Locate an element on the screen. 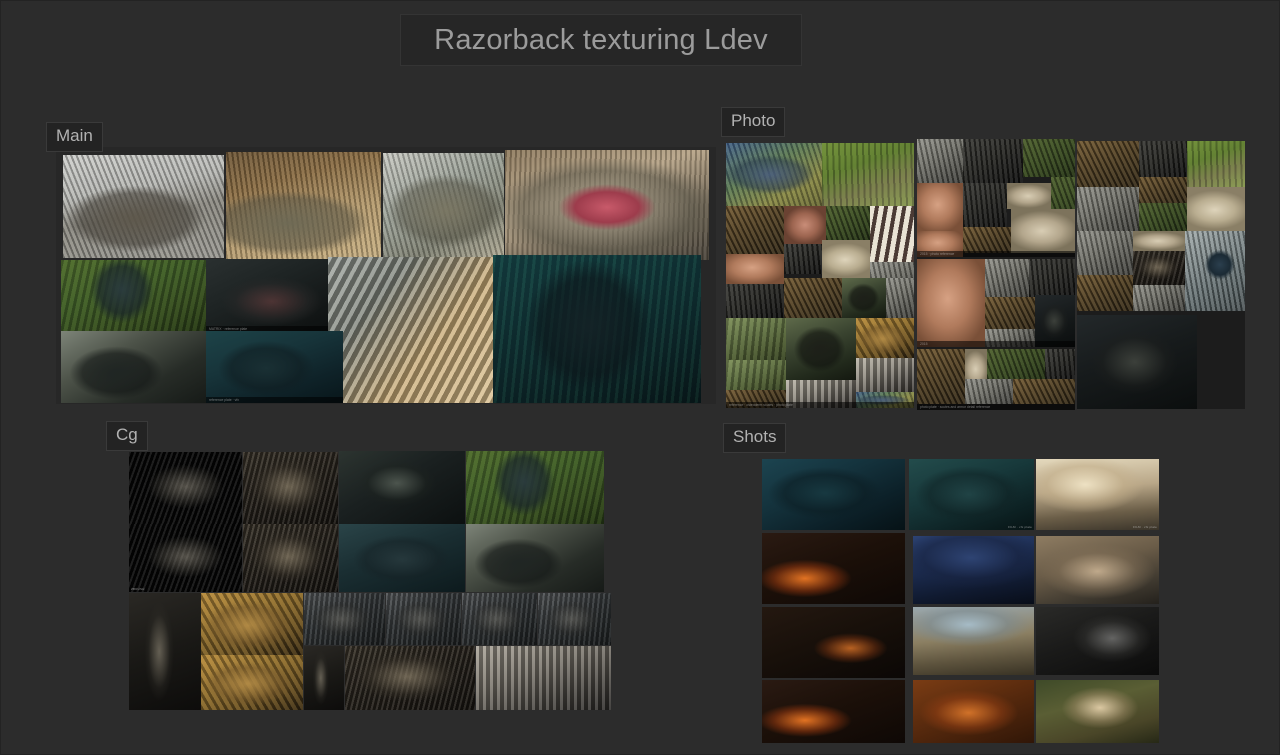  photo-caiman-grass is located at coordinates (868, 174).